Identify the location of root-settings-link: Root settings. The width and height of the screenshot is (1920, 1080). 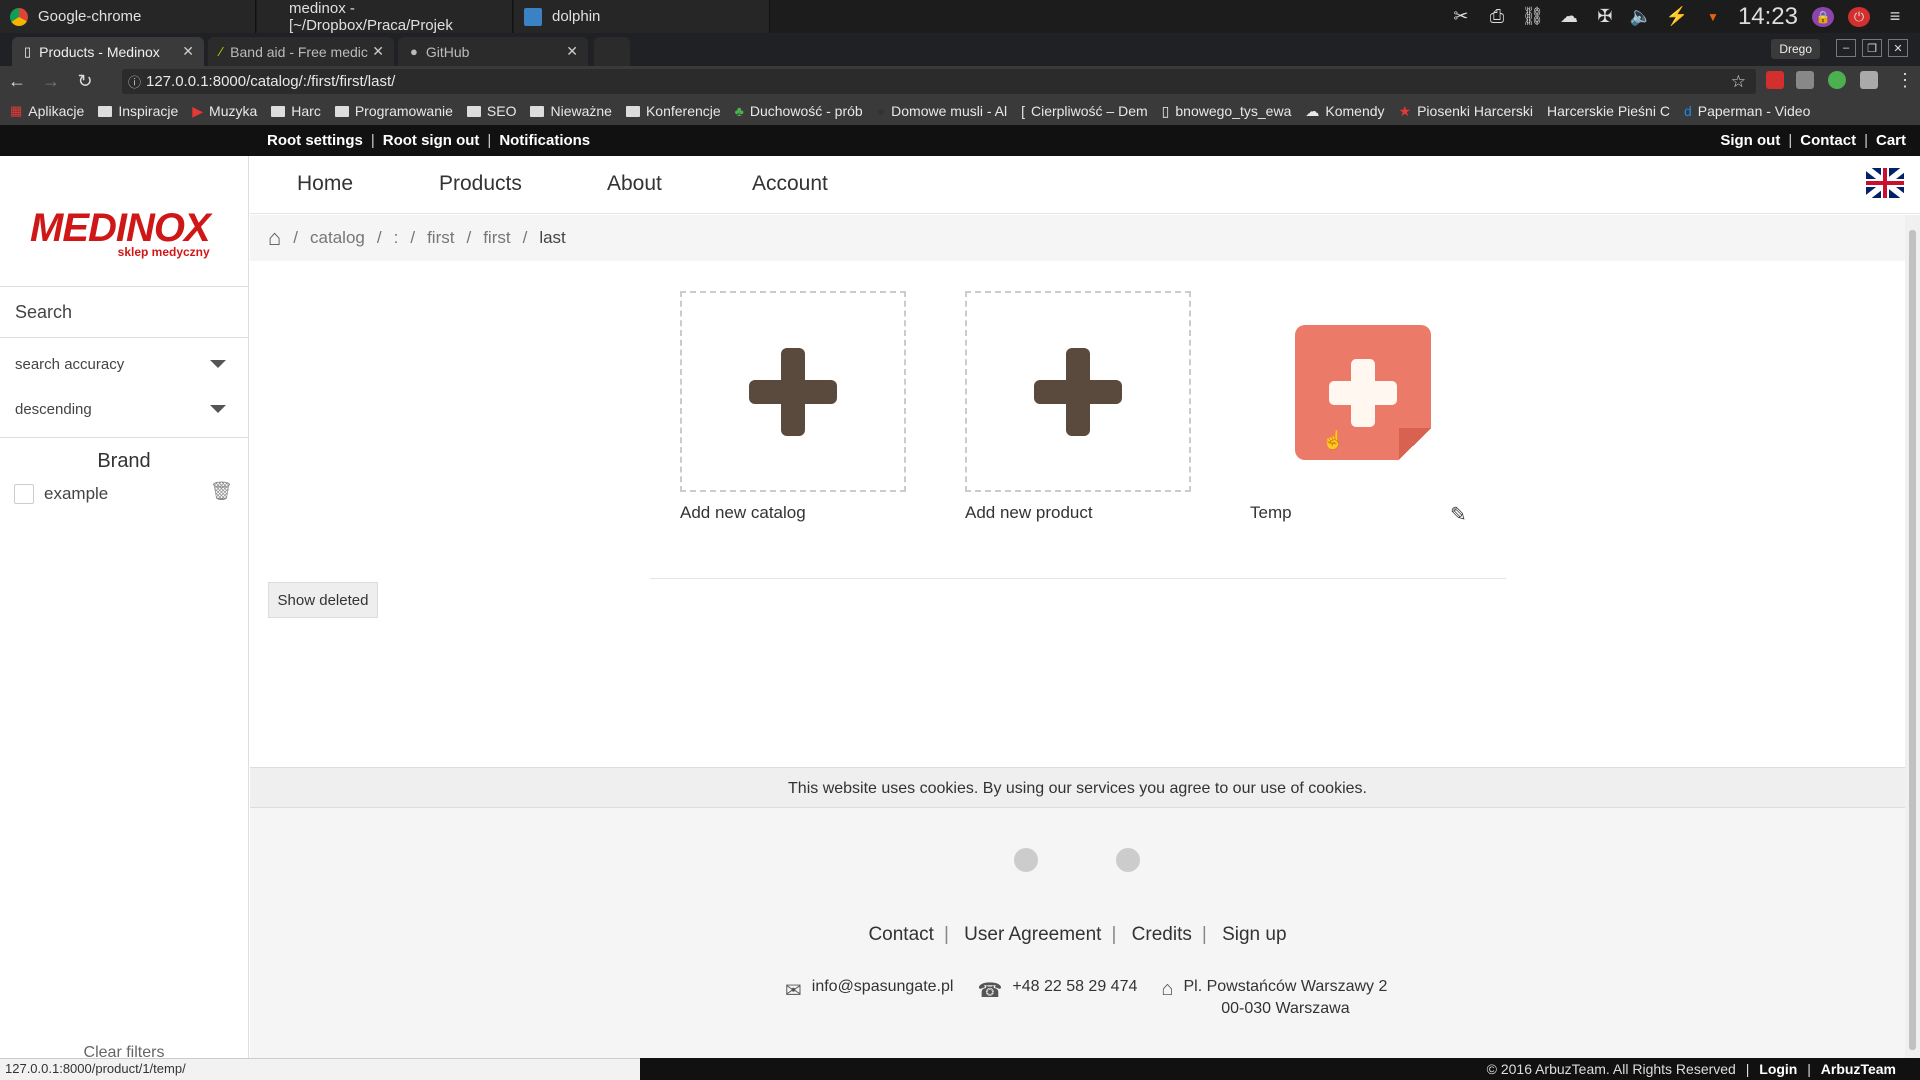
(315, 140).